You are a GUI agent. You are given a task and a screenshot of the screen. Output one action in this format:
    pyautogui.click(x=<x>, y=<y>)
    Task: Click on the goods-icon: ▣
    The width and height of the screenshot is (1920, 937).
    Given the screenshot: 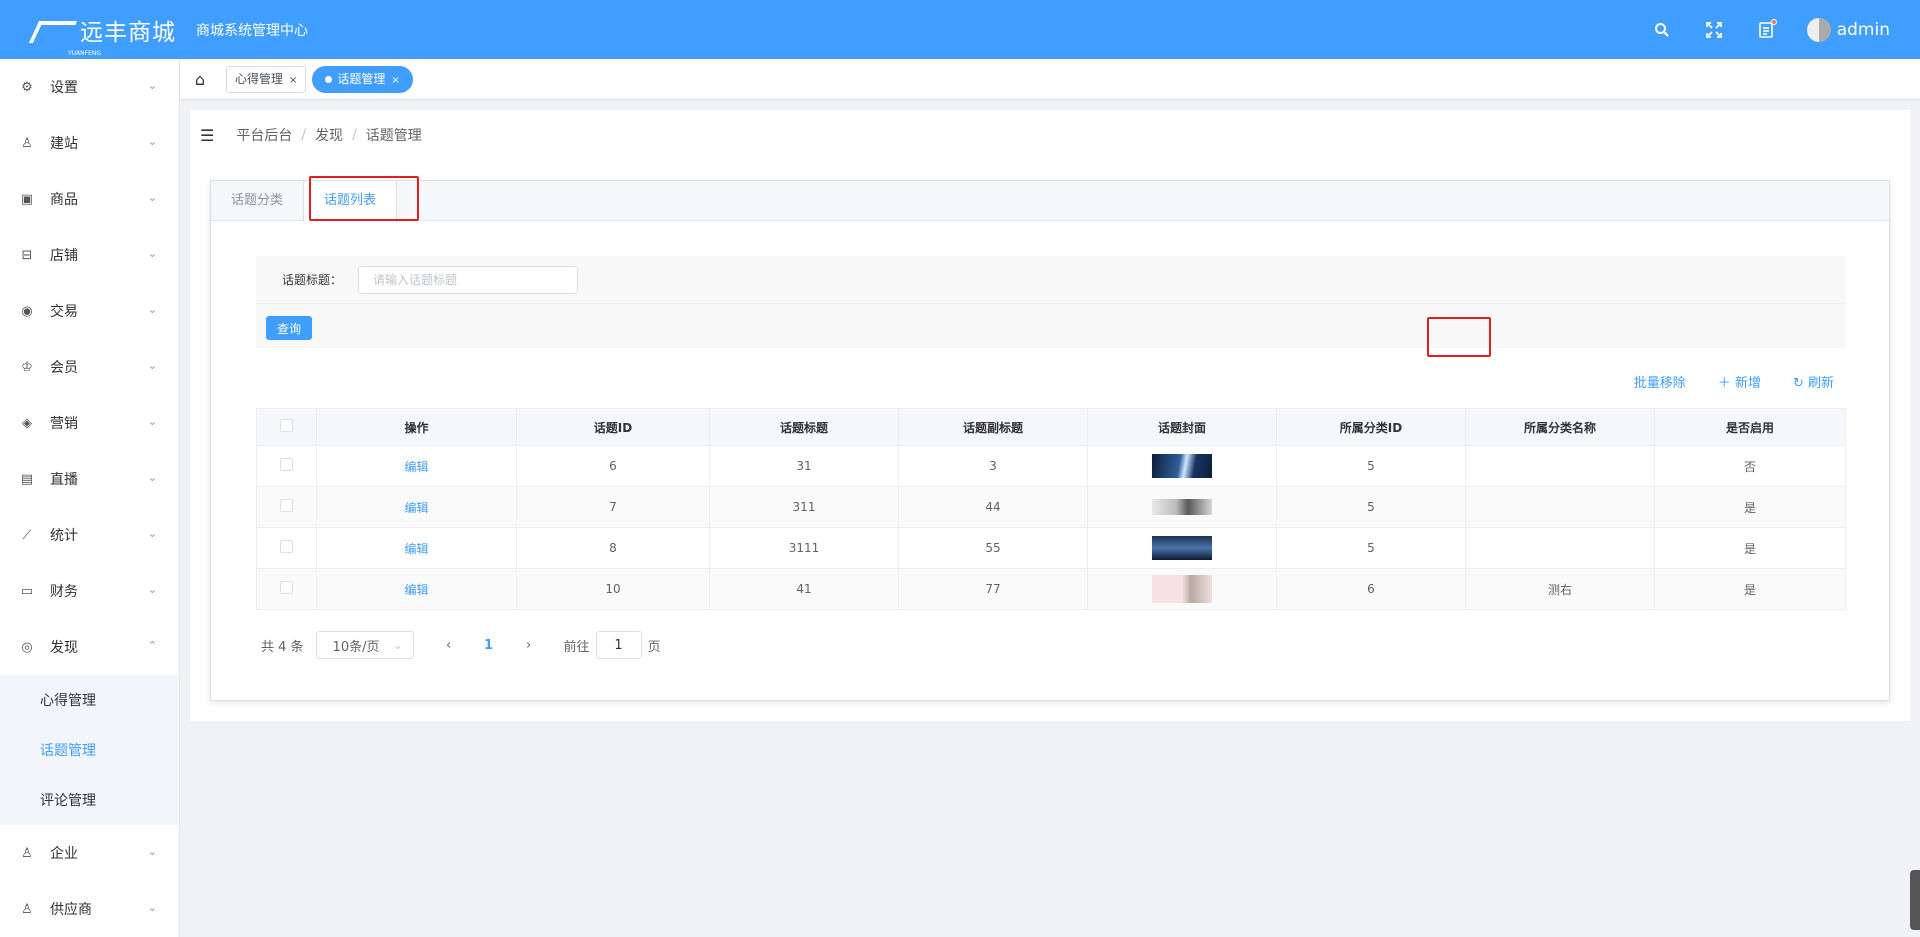 What is the action you would take?
    pyautogui.click(x=27, y=199)
    